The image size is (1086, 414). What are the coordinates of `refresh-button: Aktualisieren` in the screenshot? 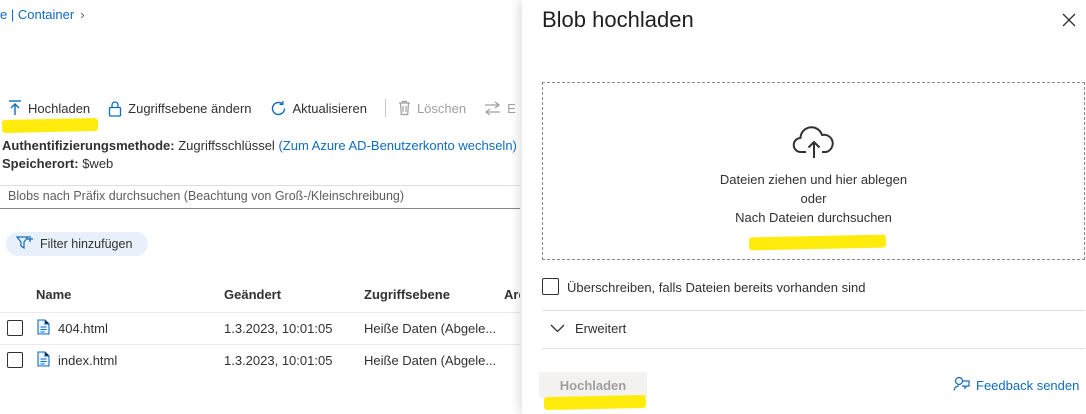 It's located at (318, 108).